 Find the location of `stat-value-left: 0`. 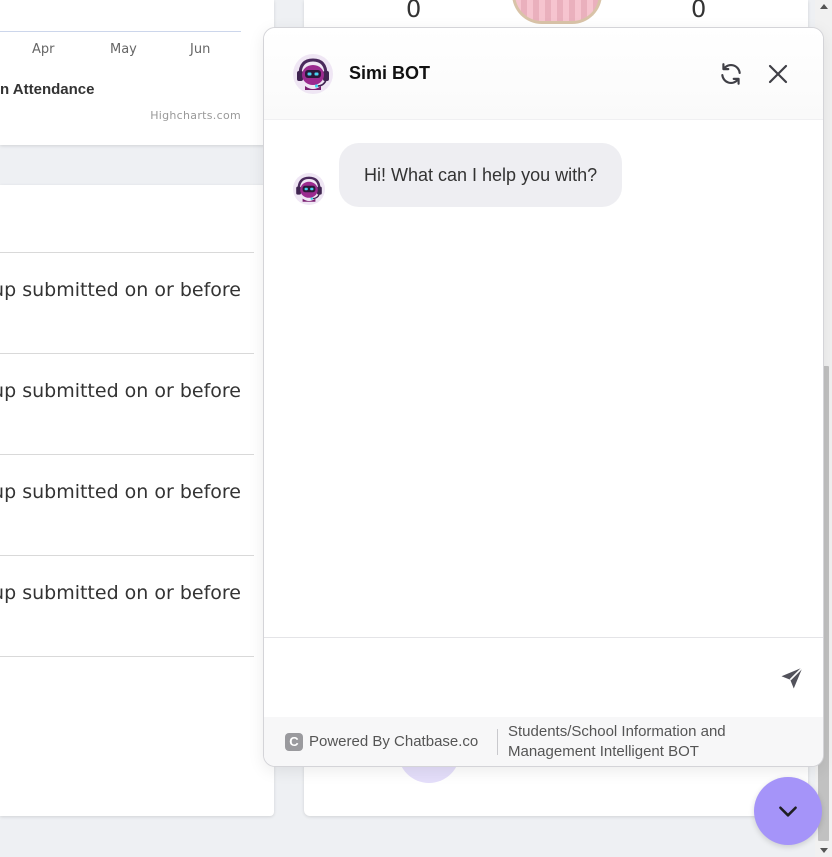

stat-value-left: 0 is located at coordinates (414, 11).